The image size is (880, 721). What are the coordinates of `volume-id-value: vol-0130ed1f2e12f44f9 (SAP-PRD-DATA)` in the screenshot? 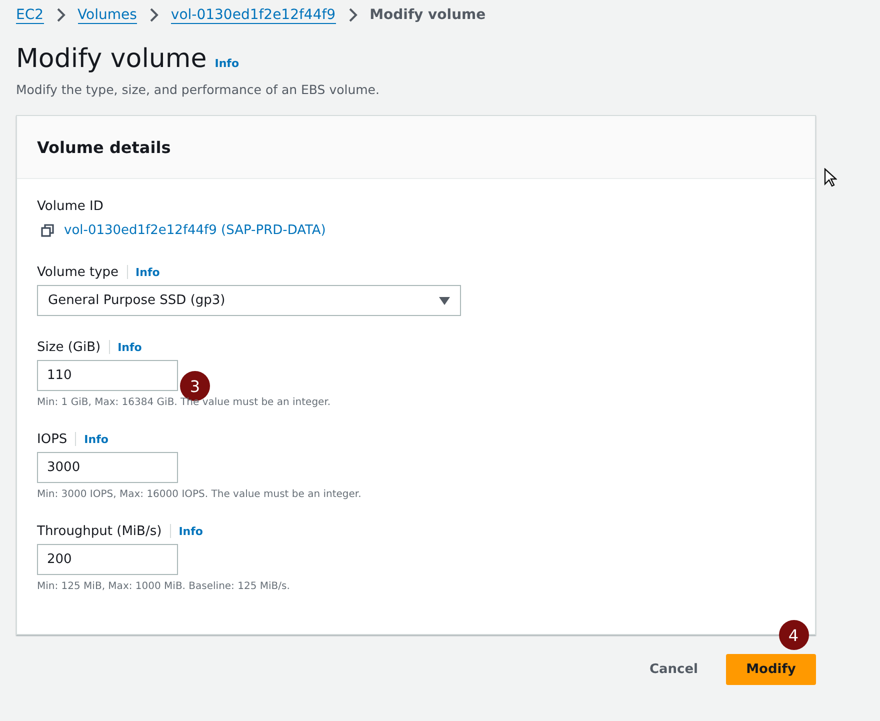 It's located at (195, 230).